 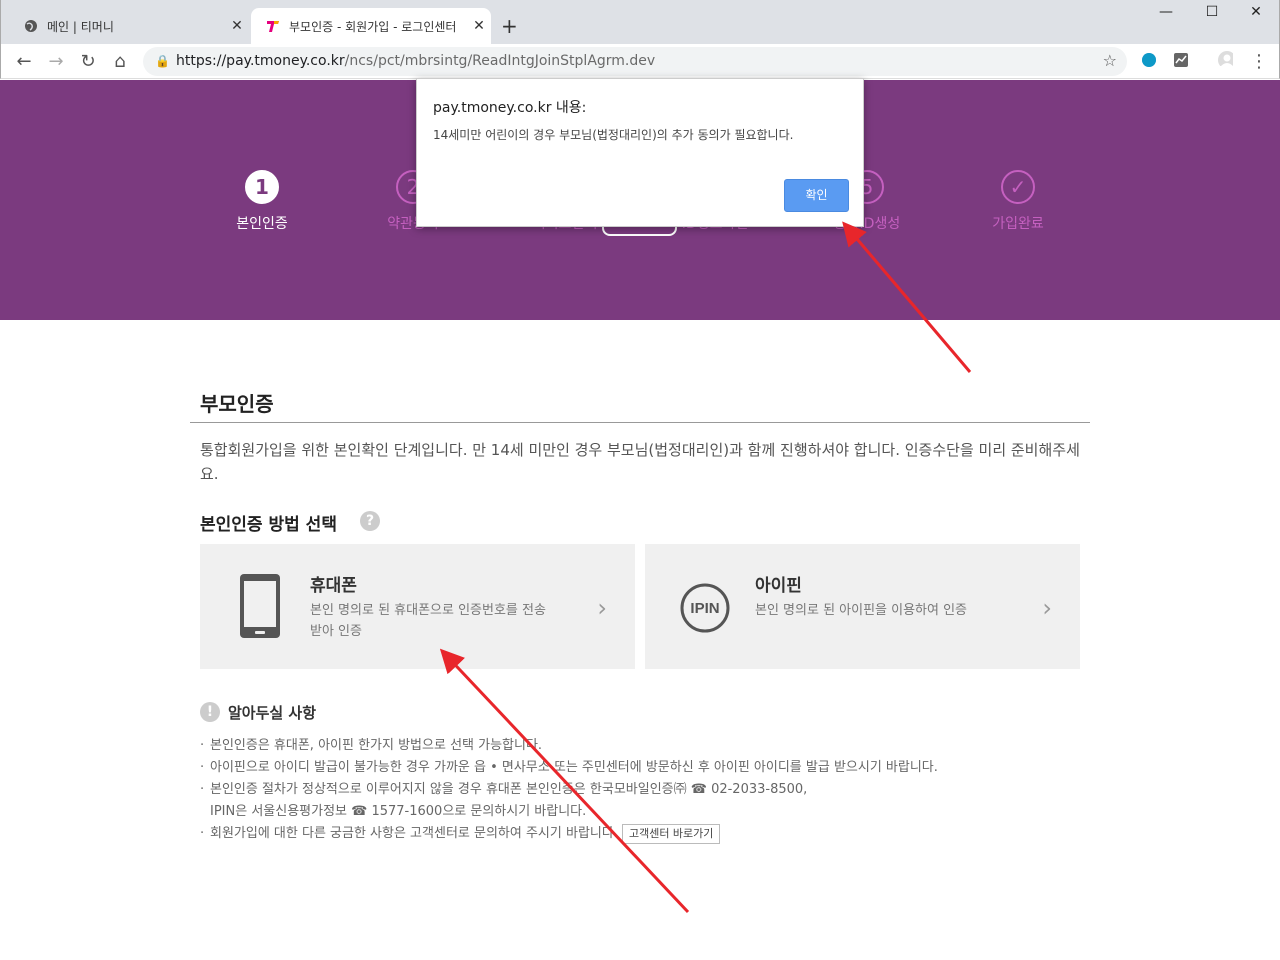 I want to click on page-title: 부모인증, so click(x=237, y=404).